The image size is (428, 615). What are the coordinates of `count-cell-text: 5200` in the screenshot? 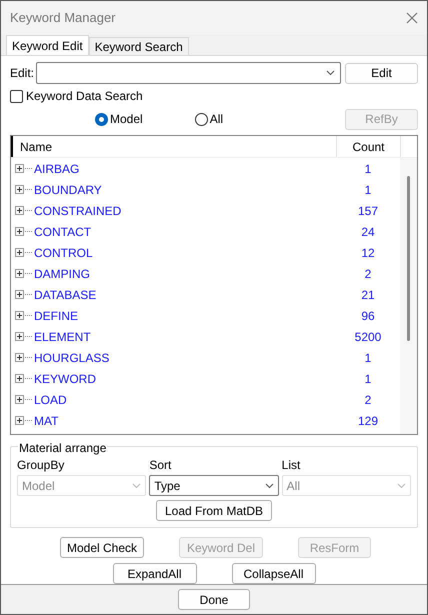 It's located at (368, 337).